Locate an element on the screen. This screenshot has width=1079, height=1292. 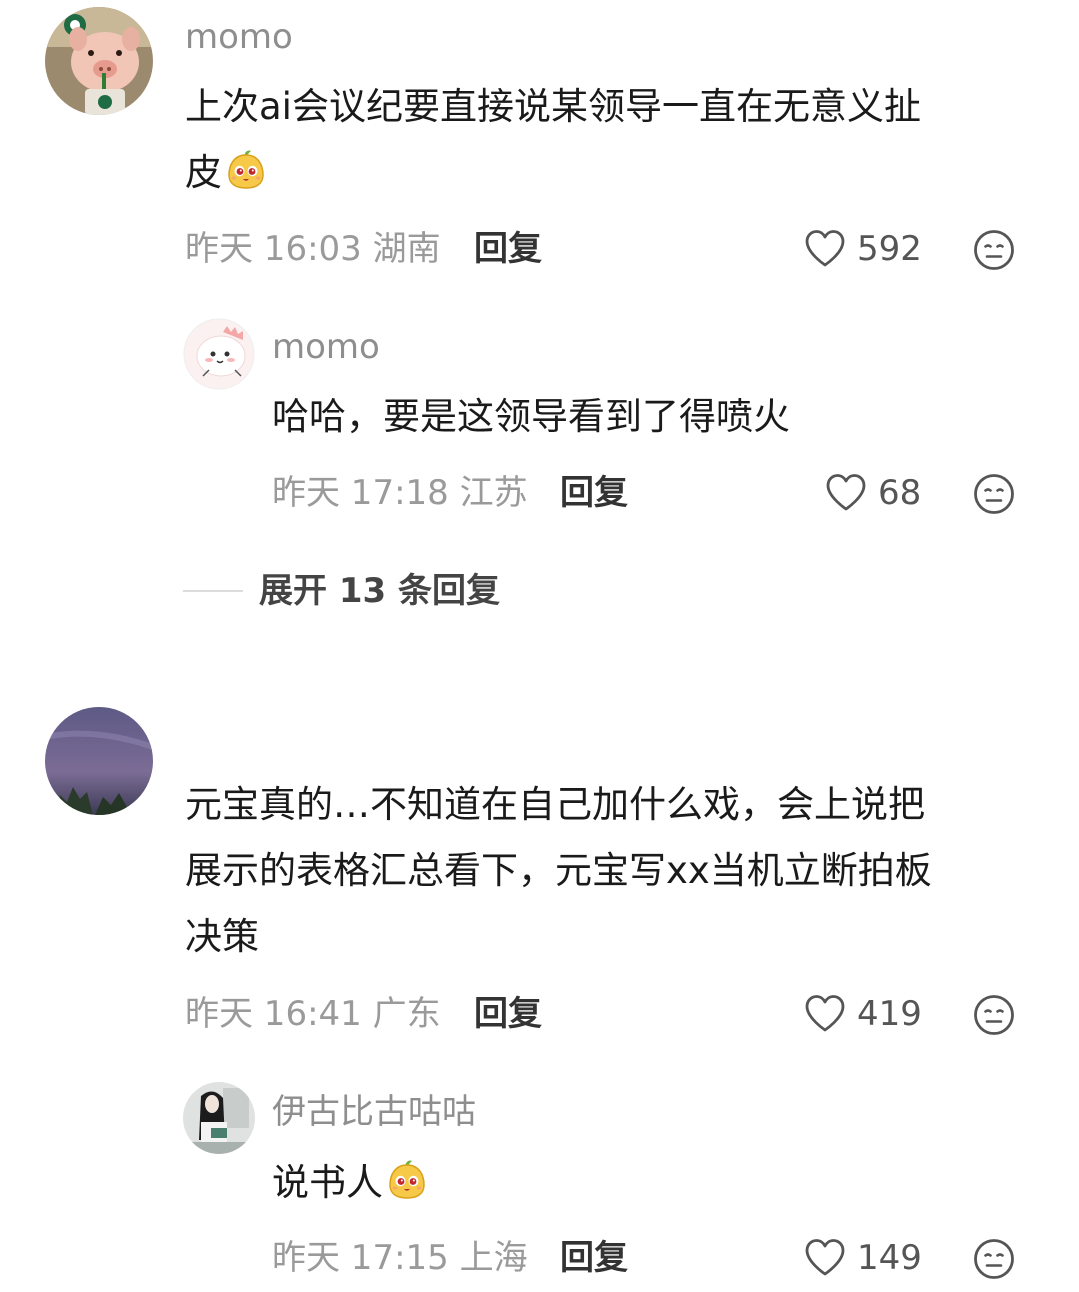
divider is located at coordinates (213, 591).